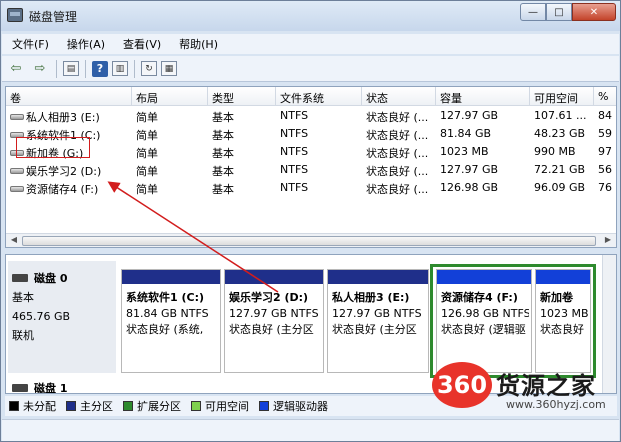 This screenshot has height=442, width=621. I want to click on refresh-icon: ↻, so click(149, 68).